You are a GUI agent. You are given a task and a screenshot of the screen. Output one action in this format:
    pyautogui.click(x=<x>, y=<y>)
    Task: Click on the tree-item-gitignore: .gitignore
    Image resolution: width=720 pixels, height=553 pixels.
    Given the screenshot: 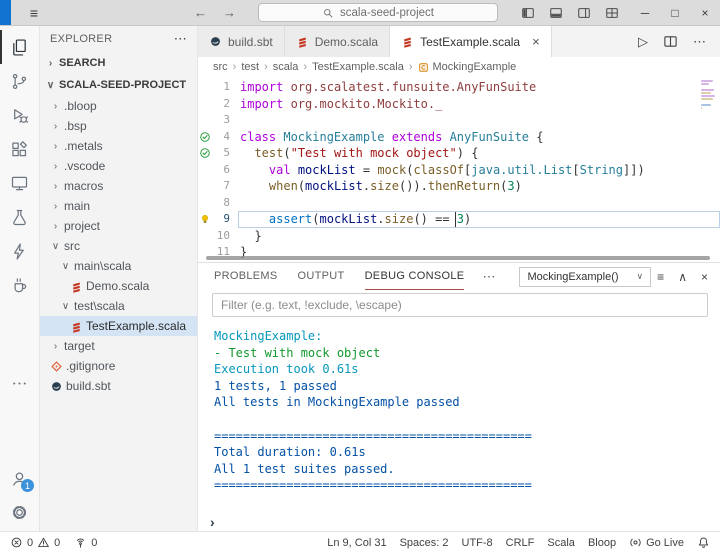 What is the action you would take?
    pyautogui.click(x=118, y=366)
    